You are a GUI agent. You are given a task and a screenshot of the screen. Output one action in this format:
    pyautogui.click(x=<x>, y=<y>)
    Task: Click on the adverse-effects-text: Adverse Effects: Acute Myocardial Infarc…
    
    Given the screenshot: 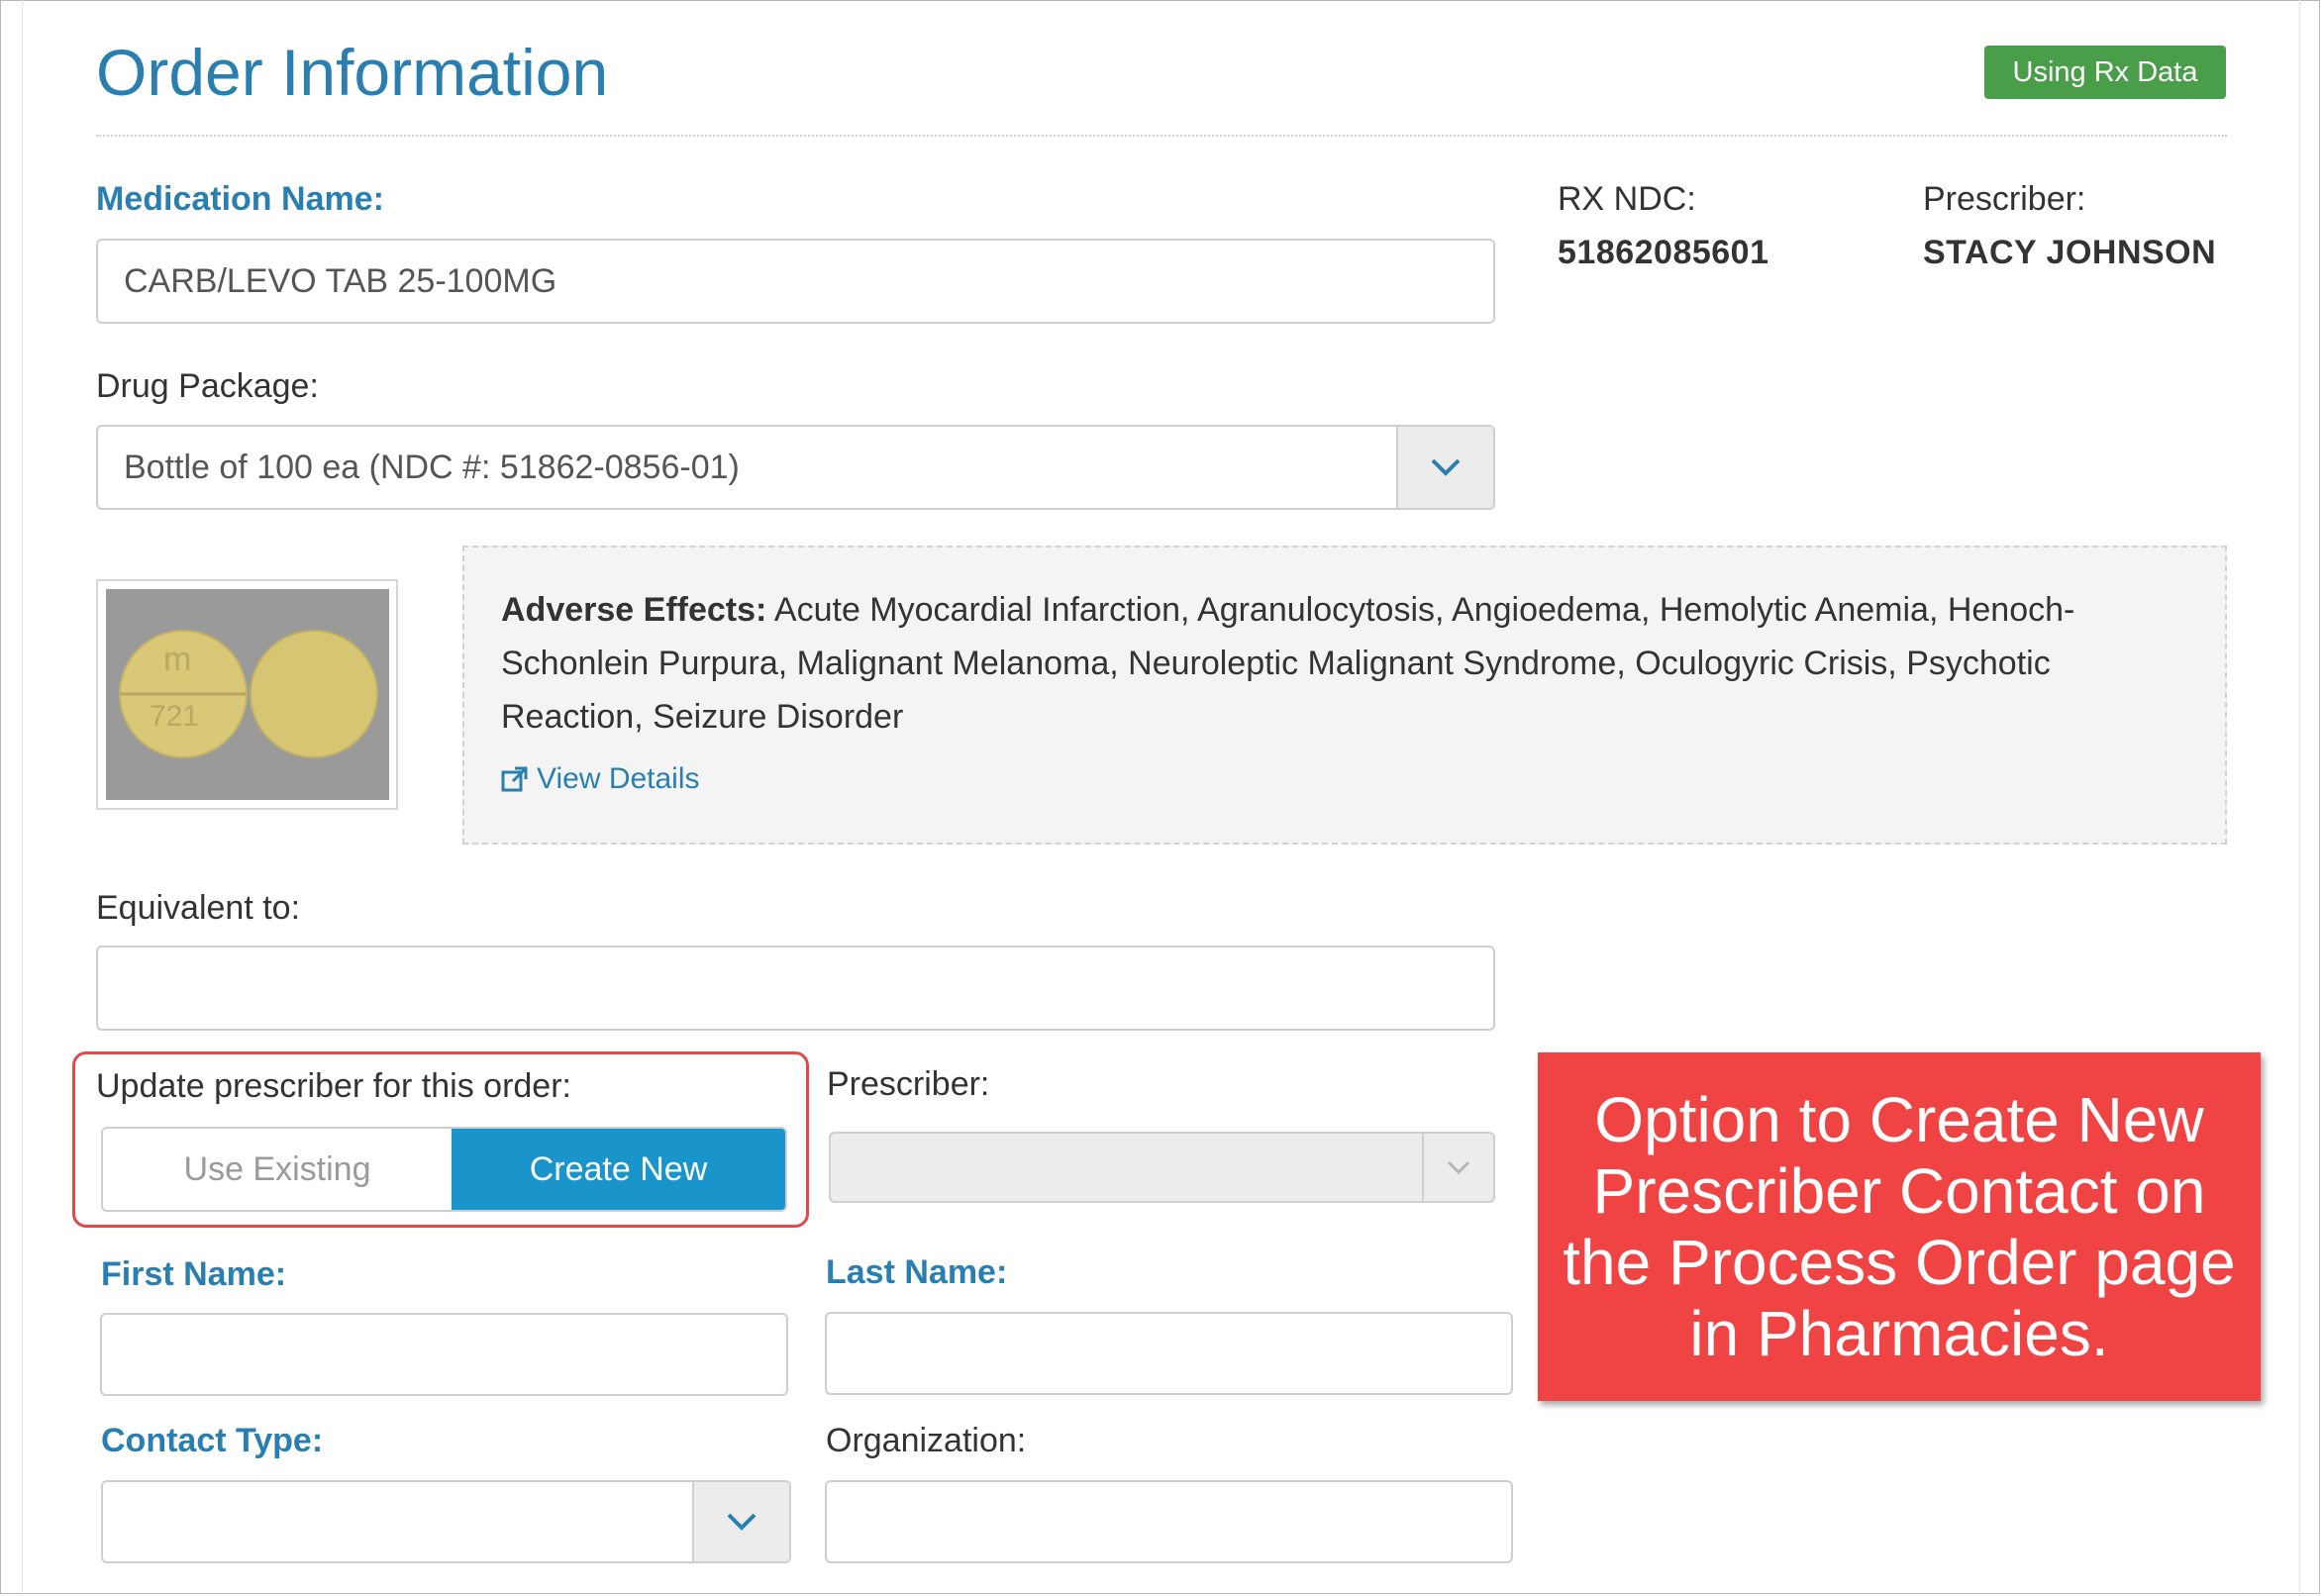 What is the action you would take?
    pyautogui.click(x=1342, y=663)
    